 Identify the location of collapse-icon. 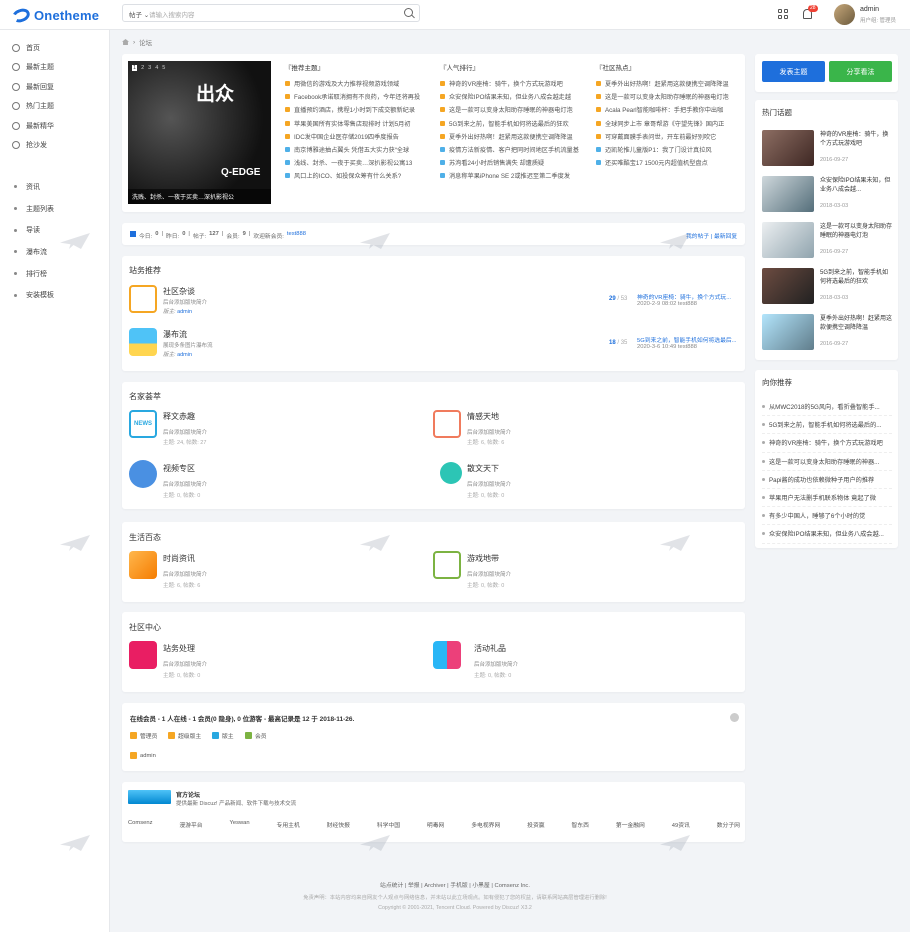
(734, 717).